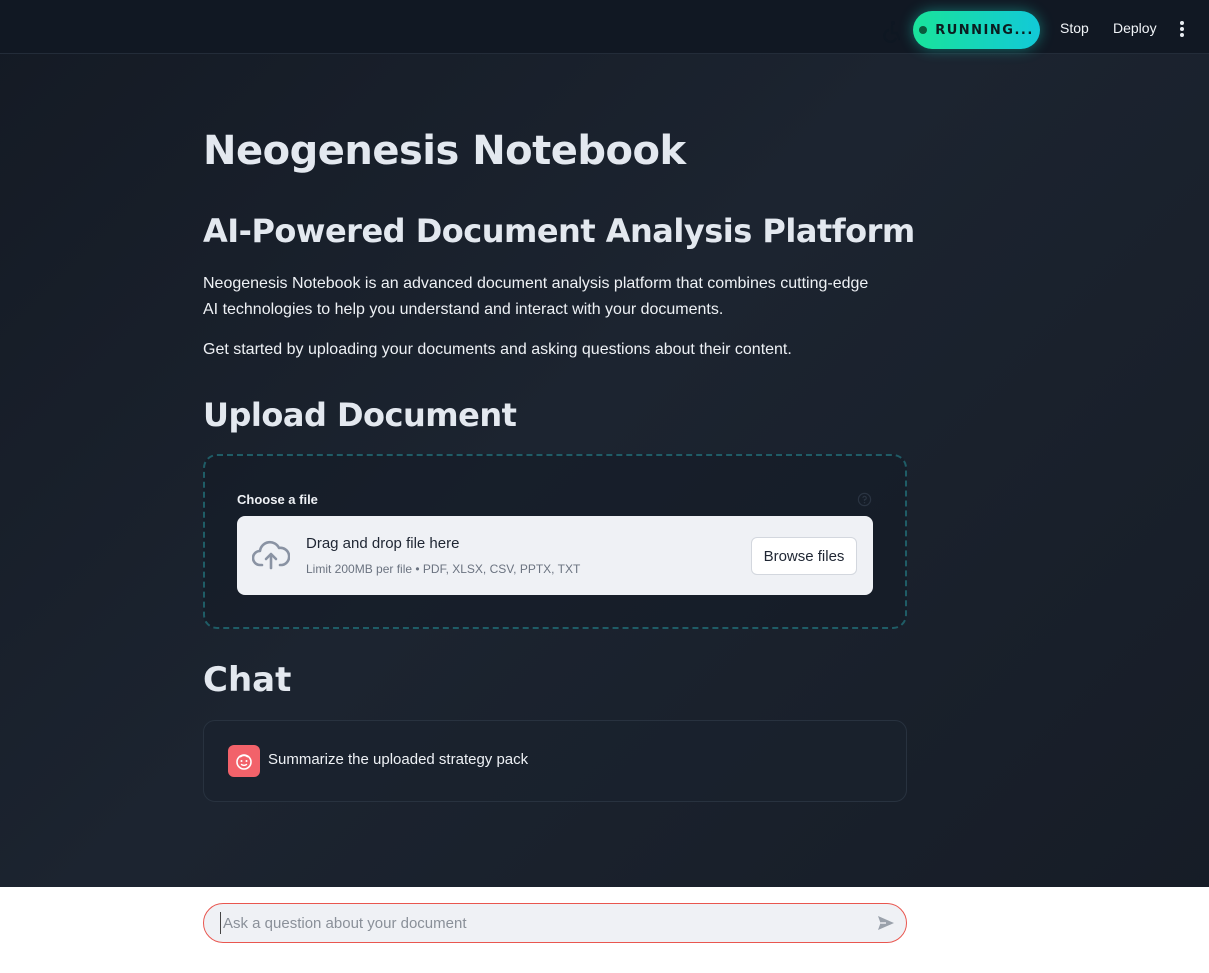  I want to click on help-icon, so click(864, 499).